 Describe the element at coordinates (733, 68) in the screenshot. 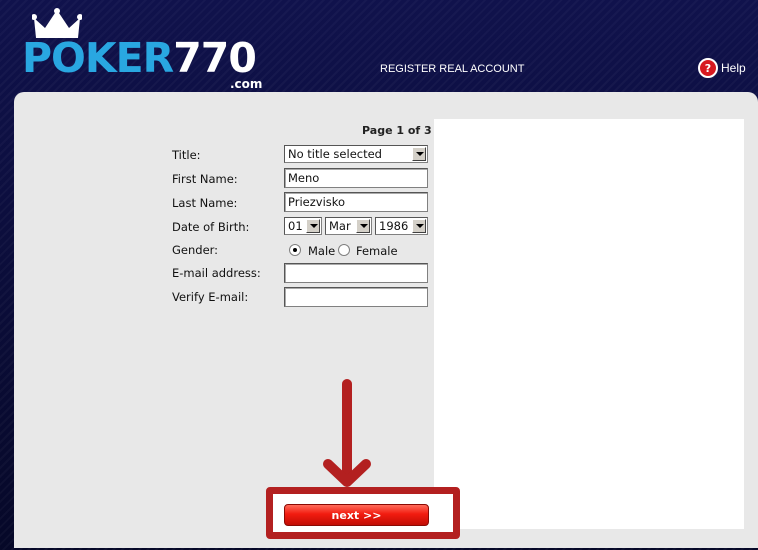

I see `help-label: Help` at that location.